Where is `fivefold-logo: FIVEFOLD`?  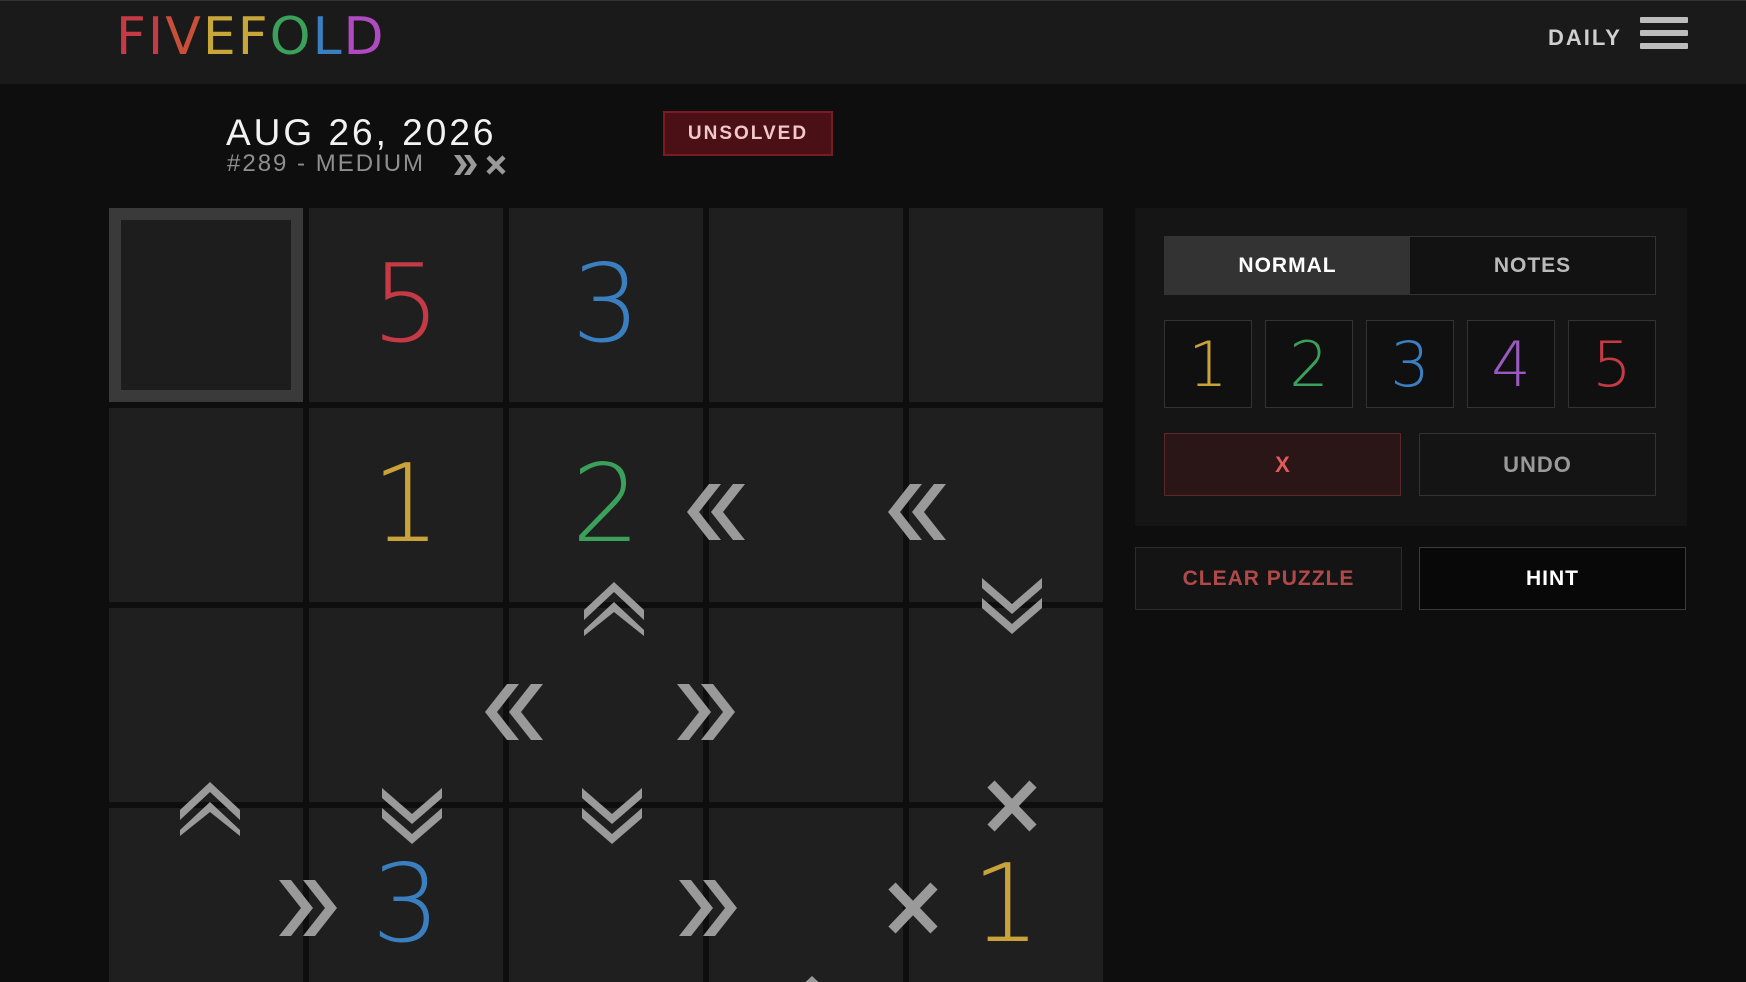 fivefold-logo: FIVEFOLD is located at coordinates (251, 37).